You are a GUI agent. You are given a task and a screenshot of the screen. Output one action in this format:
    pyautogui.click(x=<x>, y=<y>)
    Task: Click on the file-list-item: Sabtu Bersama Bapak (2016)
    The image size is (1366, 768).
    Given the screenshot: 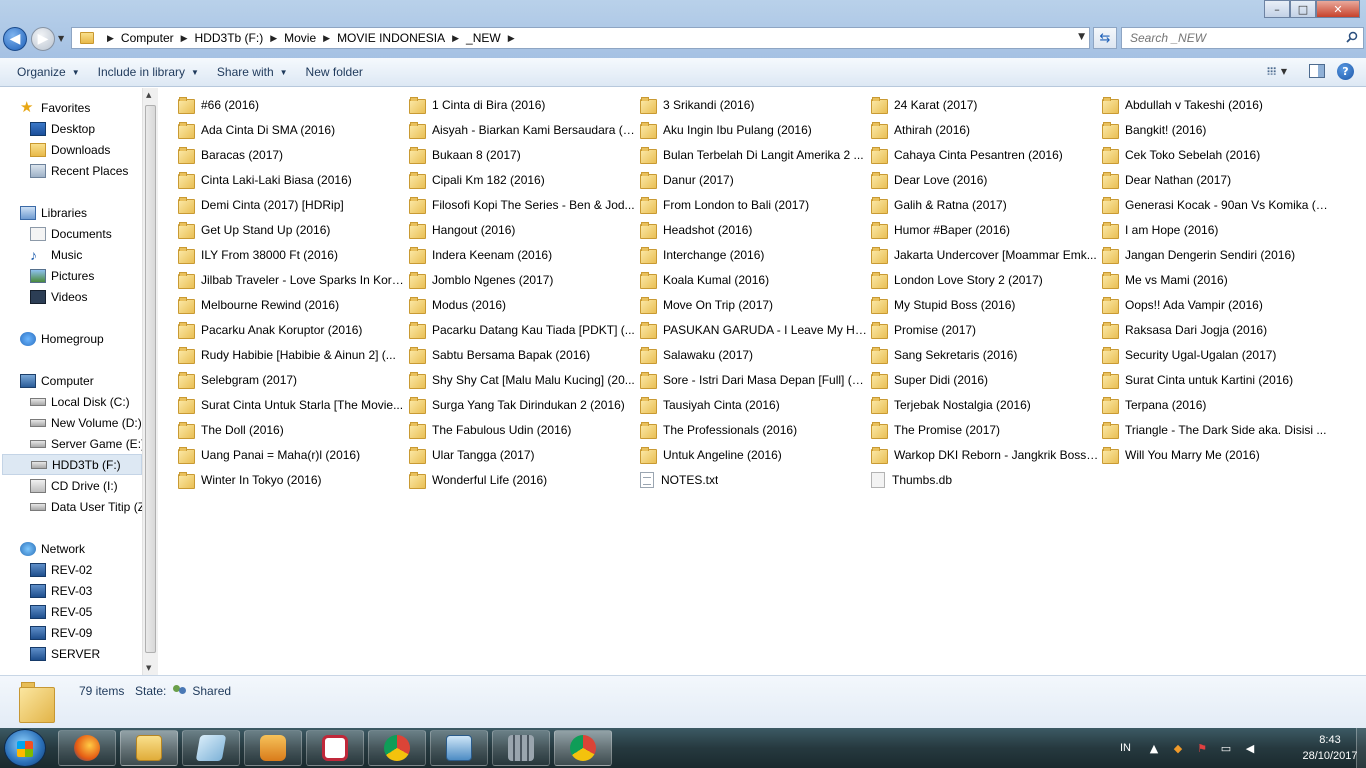 What is the action you would take?
    pyautogui.click(x=523, y=355)
    